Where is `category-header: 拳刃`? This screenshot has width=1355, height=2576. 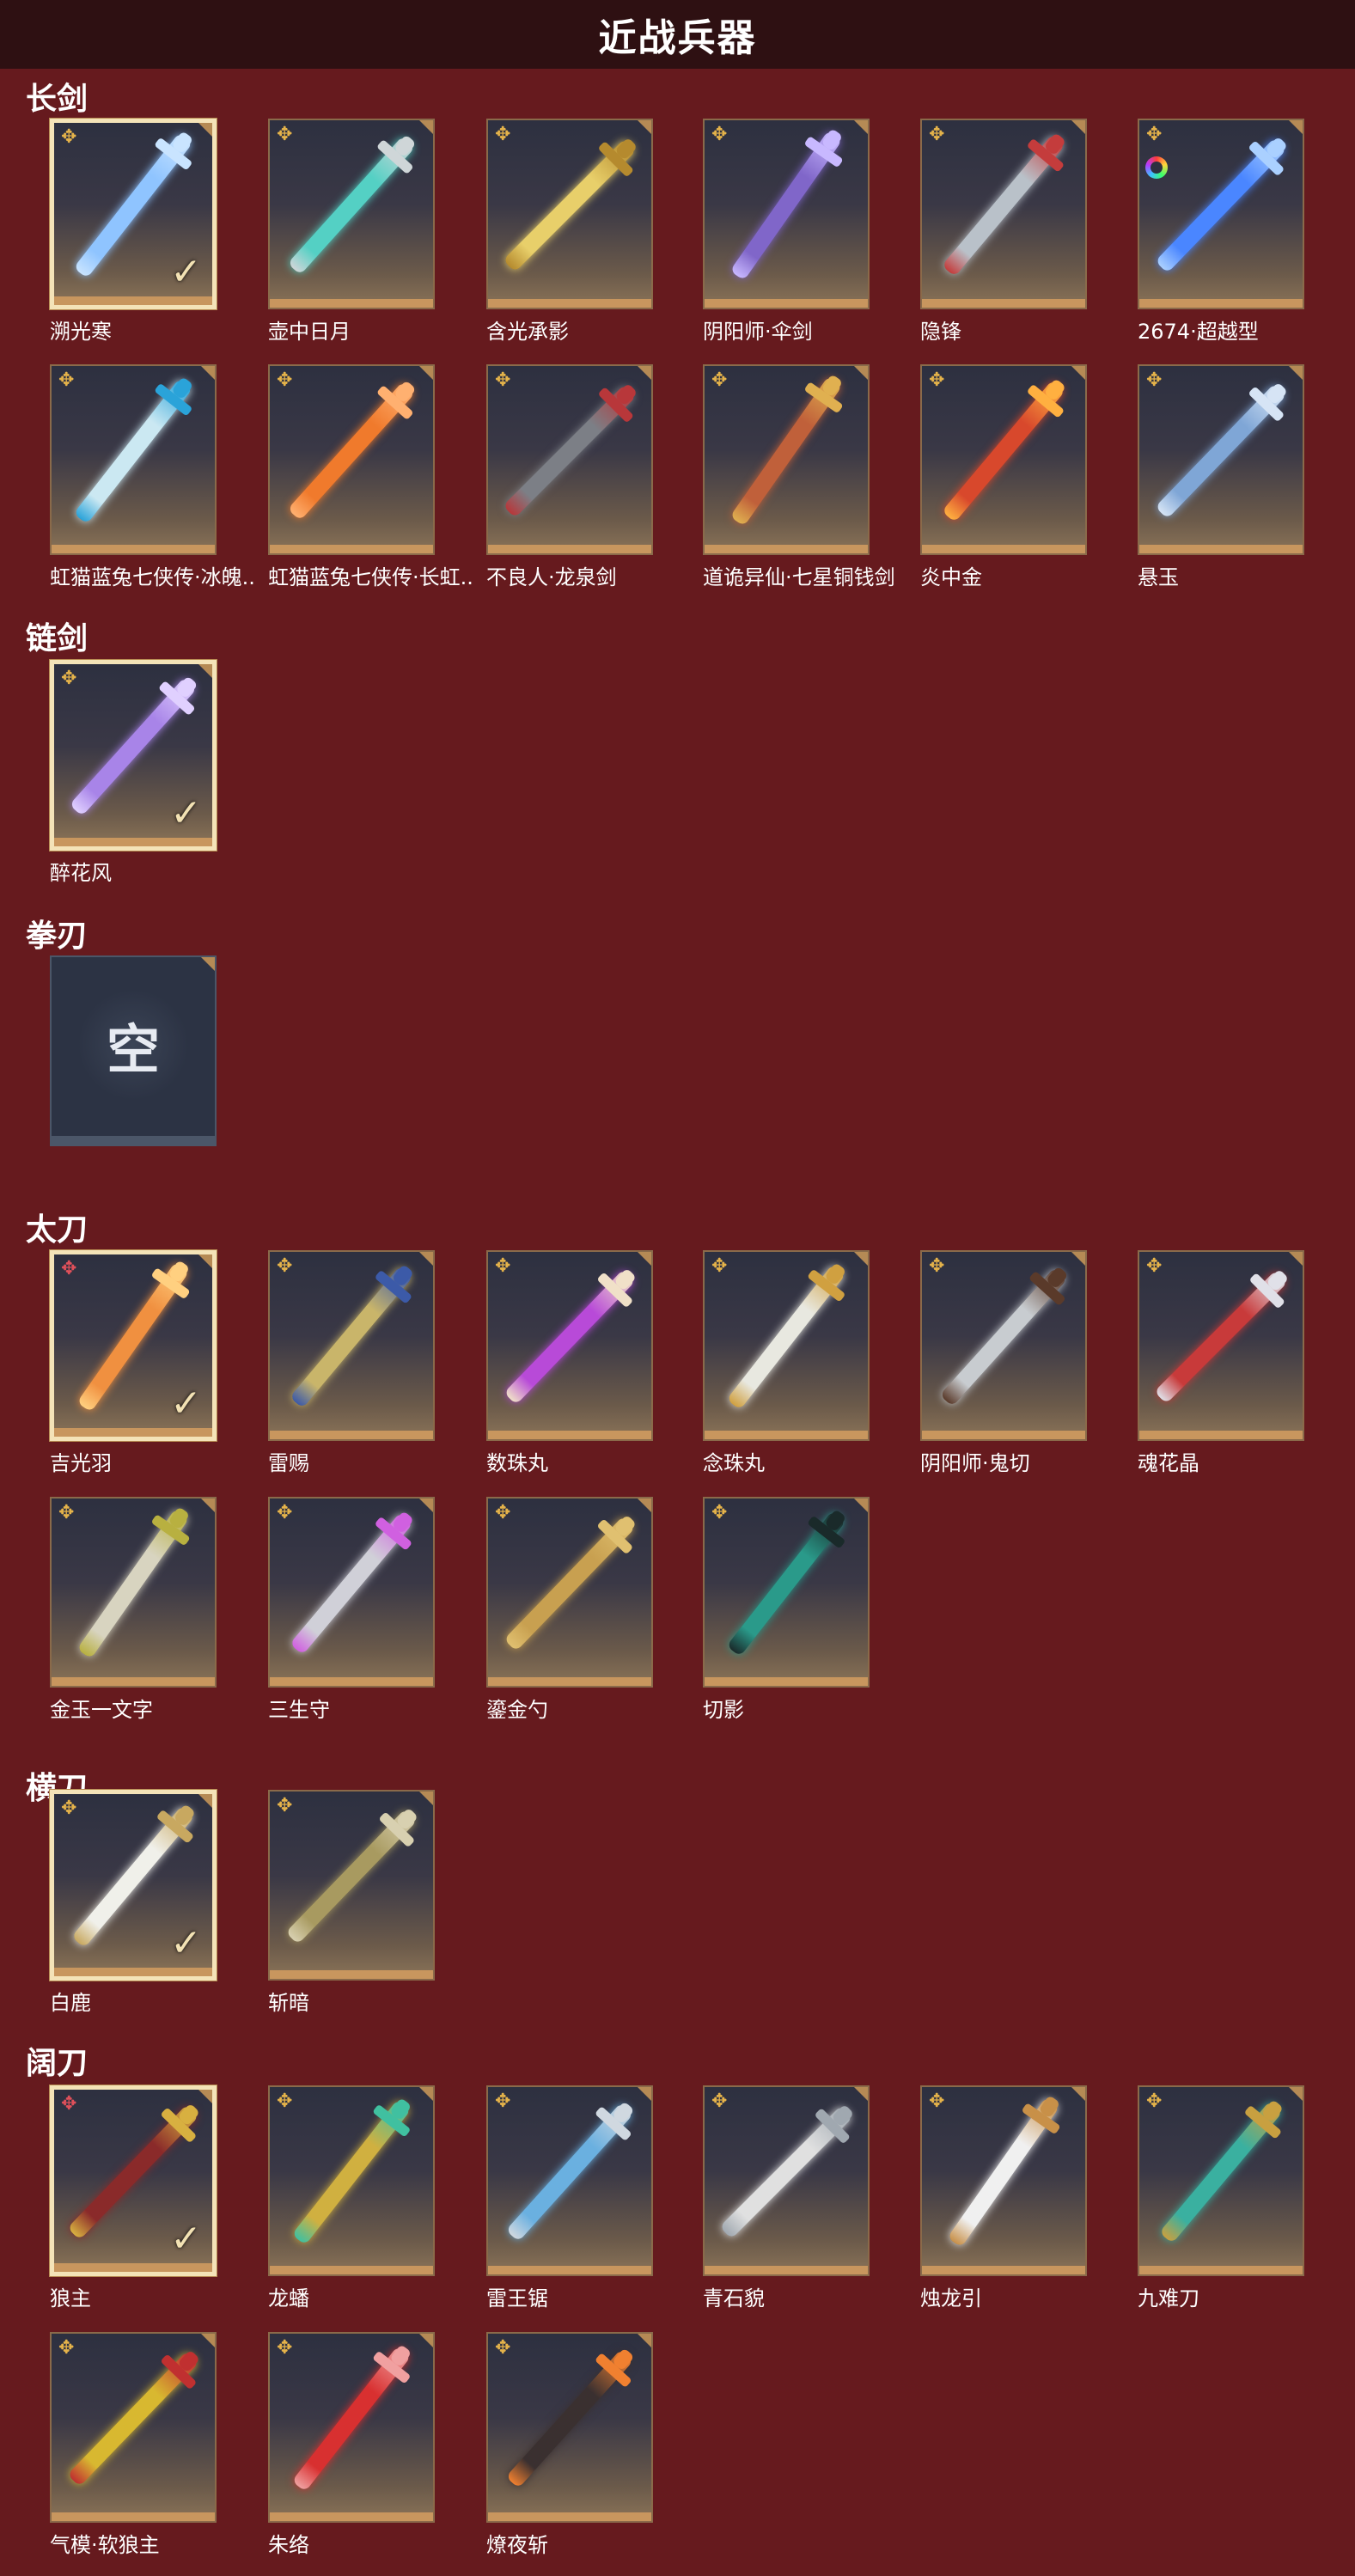
category-header: 拳刃 is located at coordinates (58, 936).